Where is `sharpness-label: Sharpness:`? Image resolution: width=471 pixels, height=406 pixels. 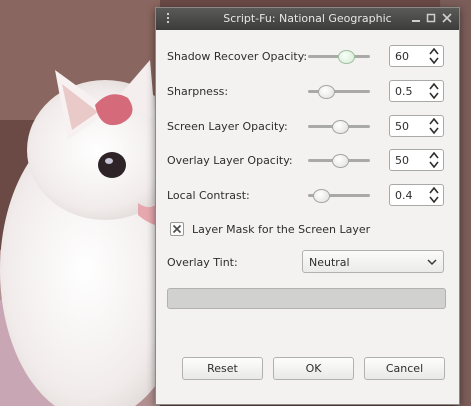
sharpness-label: Sharpness: is located at coordinates (198, 91).